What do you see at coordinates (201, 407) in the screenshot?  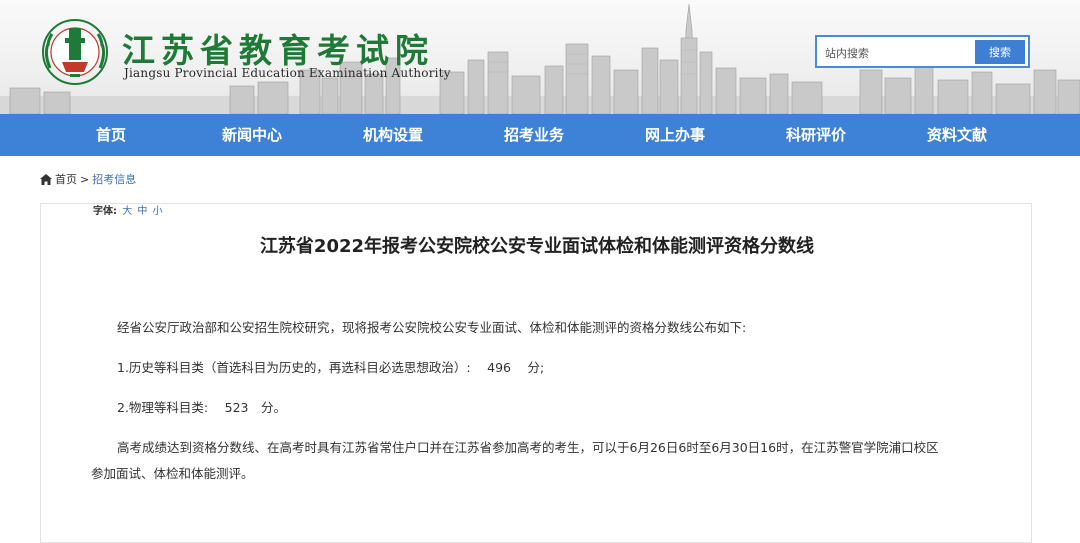 I see `article-paragraph-physics: 2.物理等科目类: 523 分。` at bounding box center [201, 407].